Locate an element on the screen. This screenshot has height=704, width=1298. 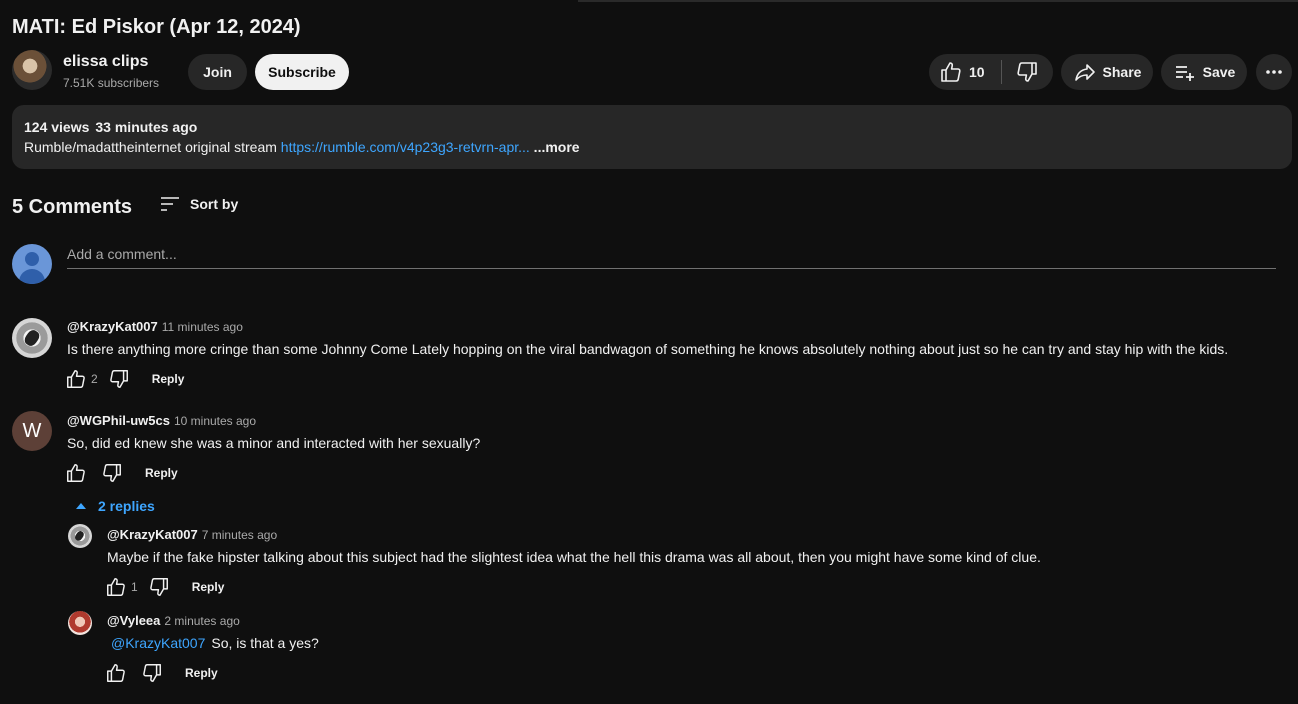
save-button: Save is located at coordinates (1204, 72).